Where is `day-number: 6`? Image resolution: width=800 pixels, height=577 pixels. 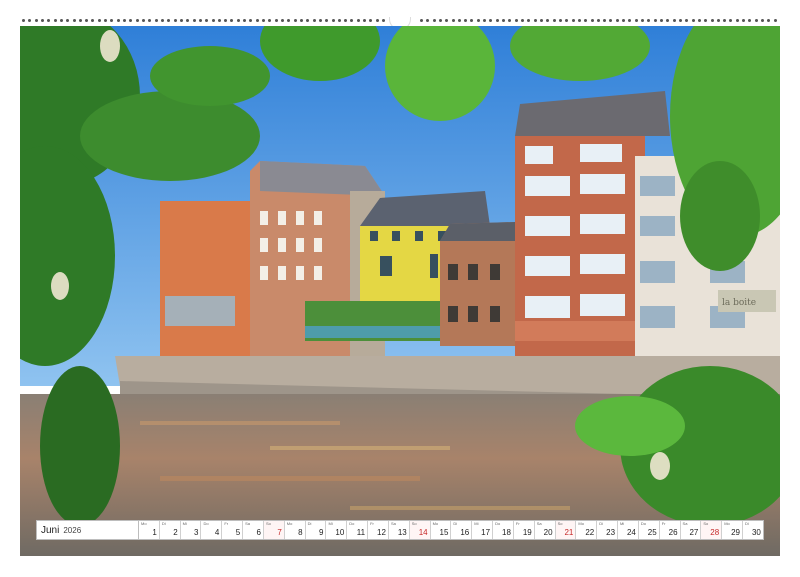
day-number: 6 is located at coordinates (258, 532).